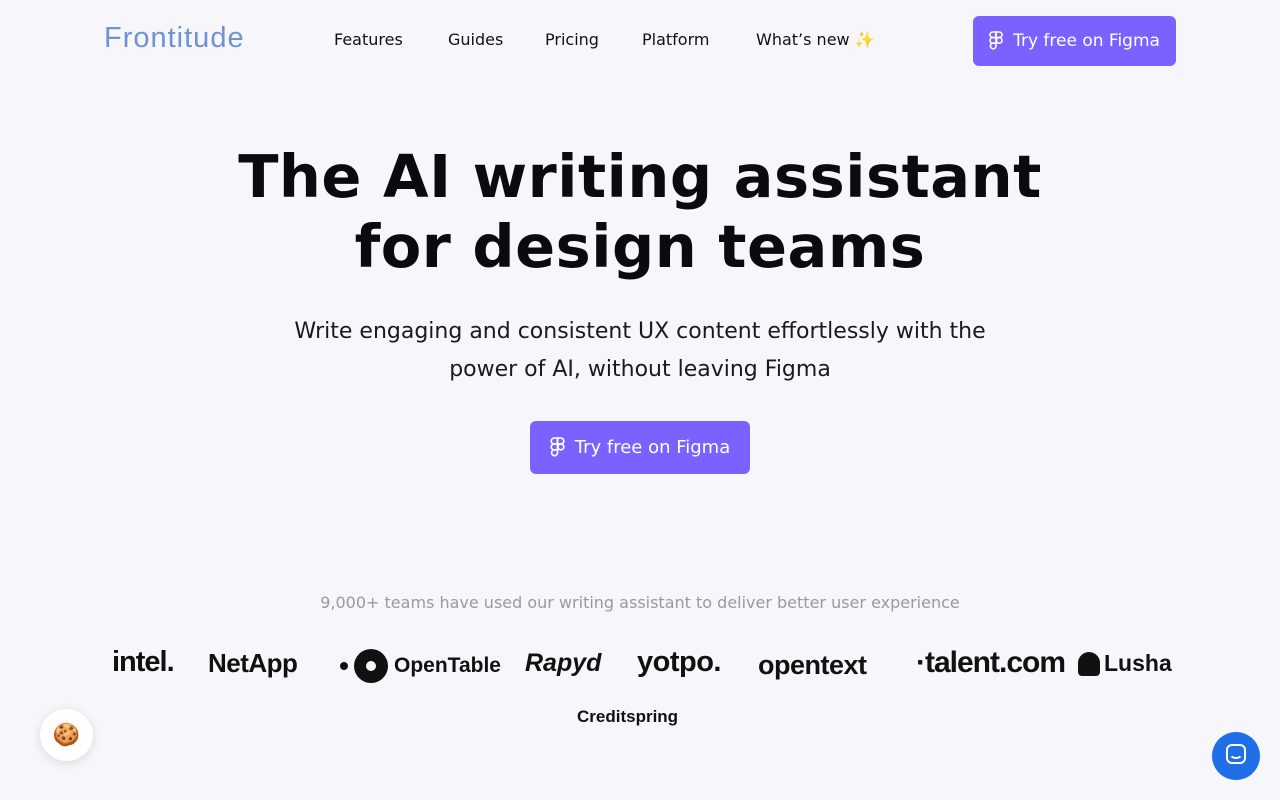 The height and width of the screenshot is (800, 1280). Describe the element at coordinates (344, 666) in the screenshot. I see `opentable-dot-icon` at that location.